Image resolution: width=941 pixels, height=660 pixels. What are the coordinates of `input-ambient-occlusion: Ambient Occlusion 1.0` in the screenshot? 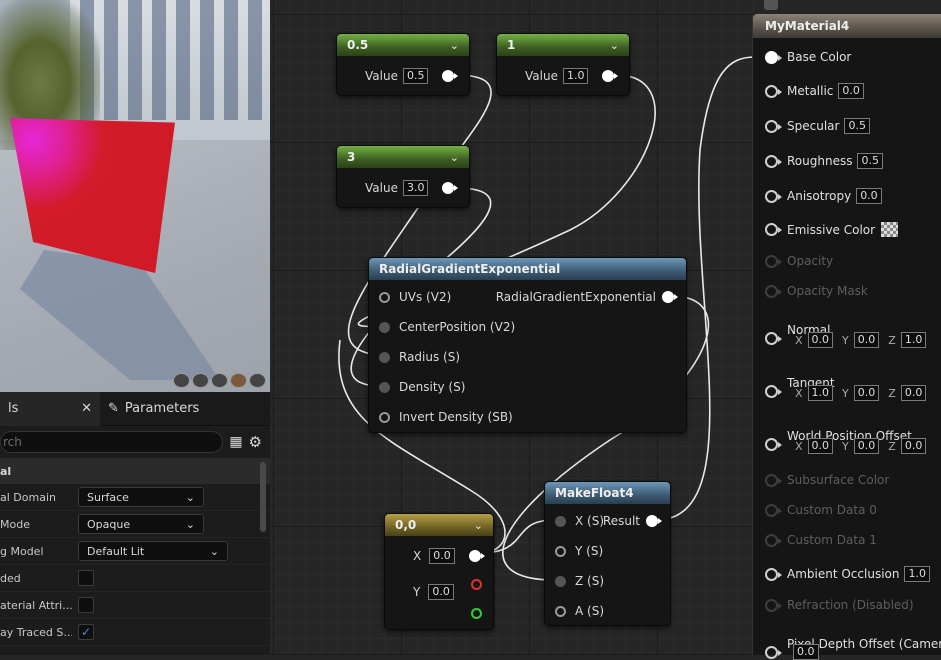 It's located at (847, 574).